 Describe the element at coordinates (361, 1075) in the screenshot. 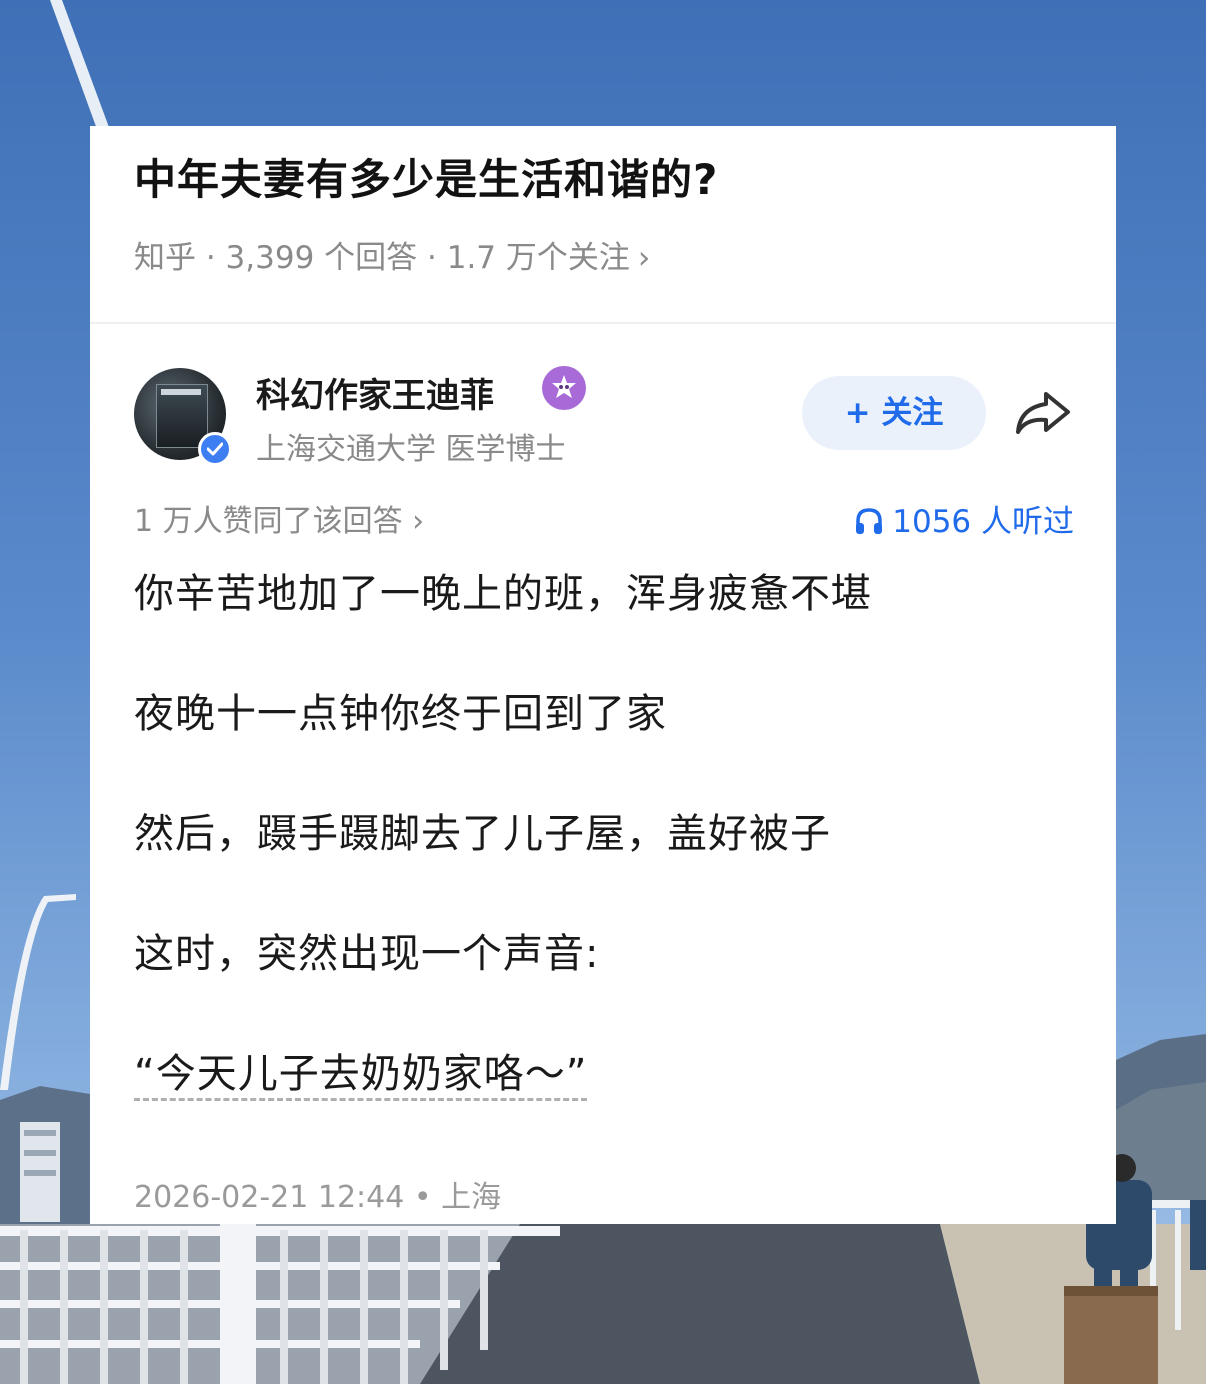

I see `quote-text: “今天儿子去奶奶家咯～”` at that location.